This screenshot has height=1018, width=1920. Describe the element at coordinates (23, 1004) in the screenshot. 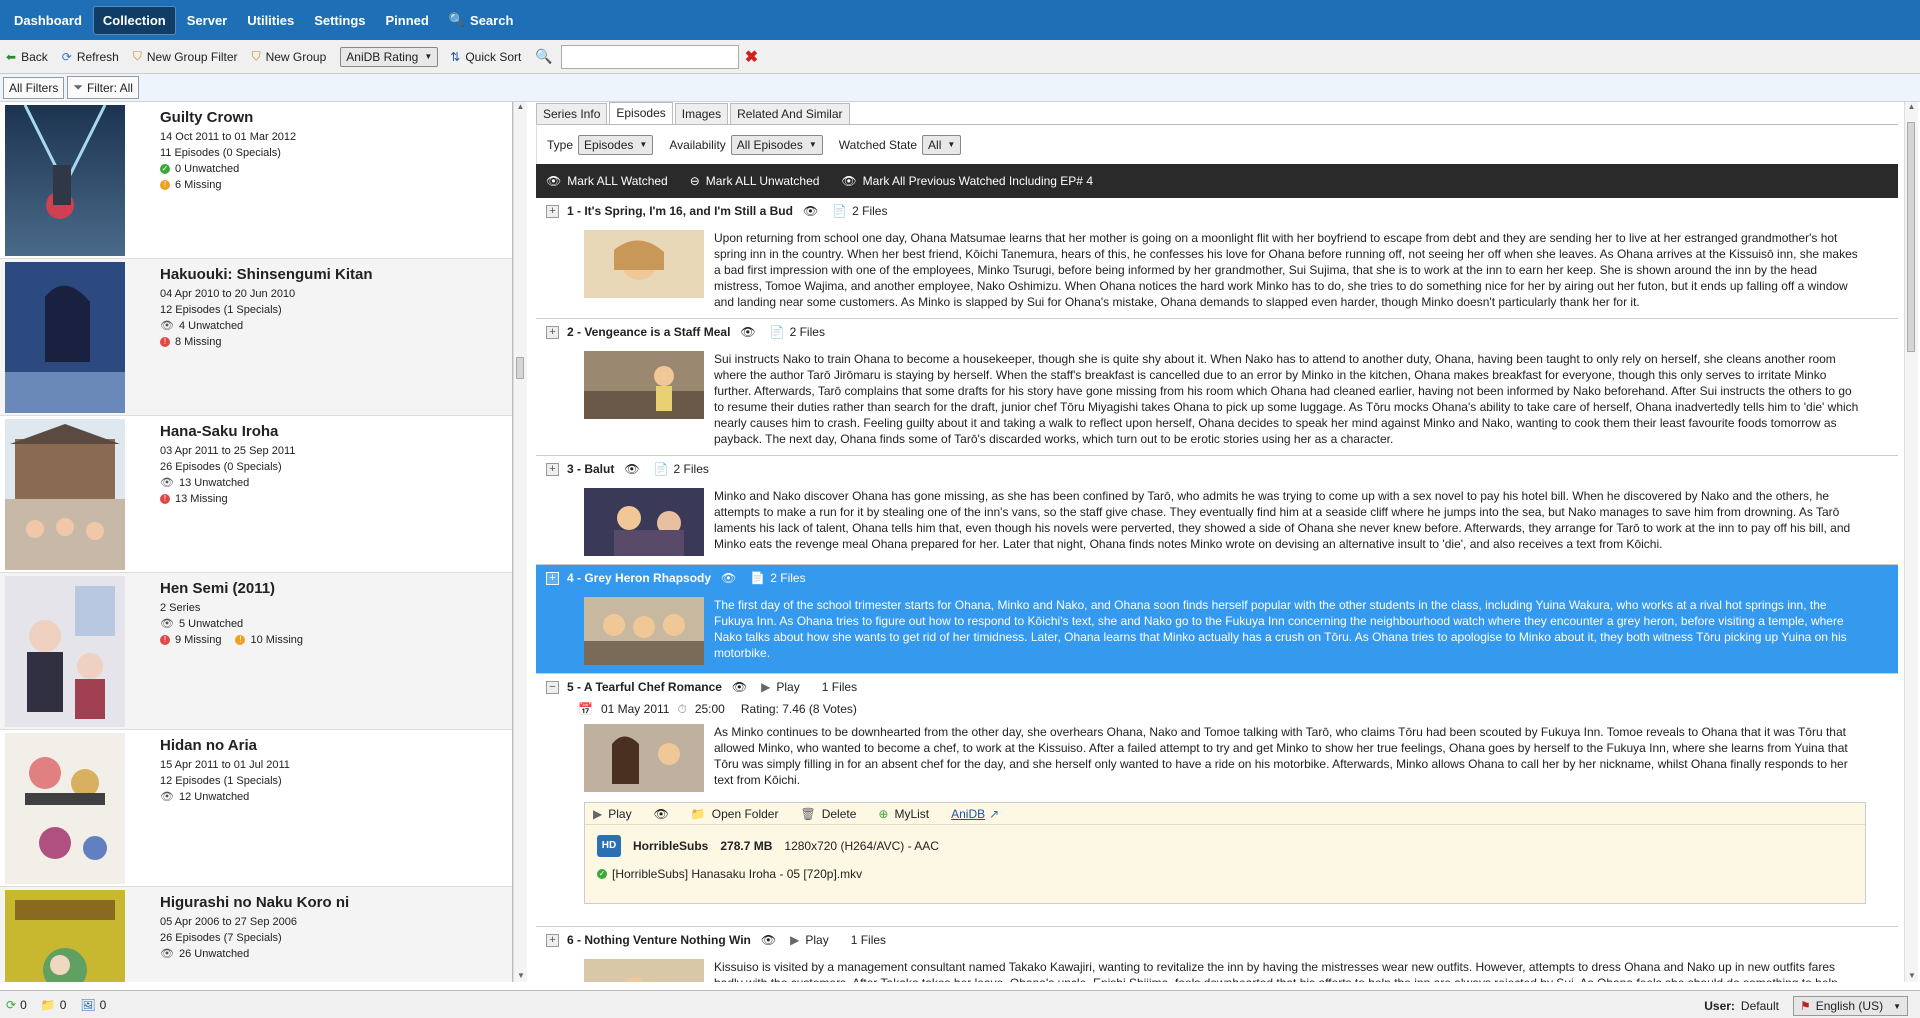

I see `status-hashing-count: 0` at that location.